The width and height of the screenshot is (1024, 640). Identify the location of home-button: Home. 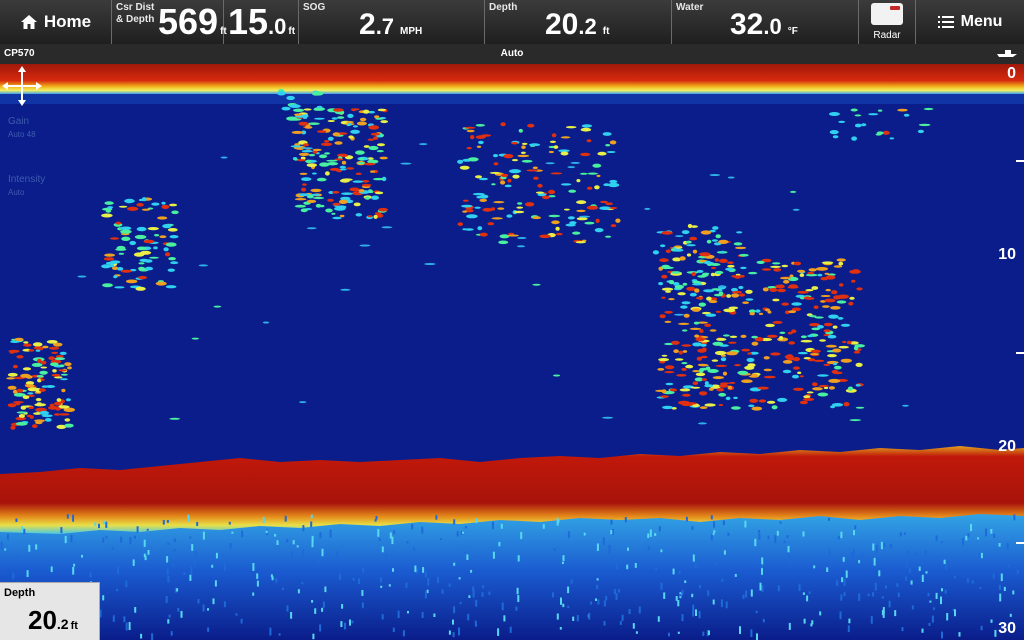
(56, 22).